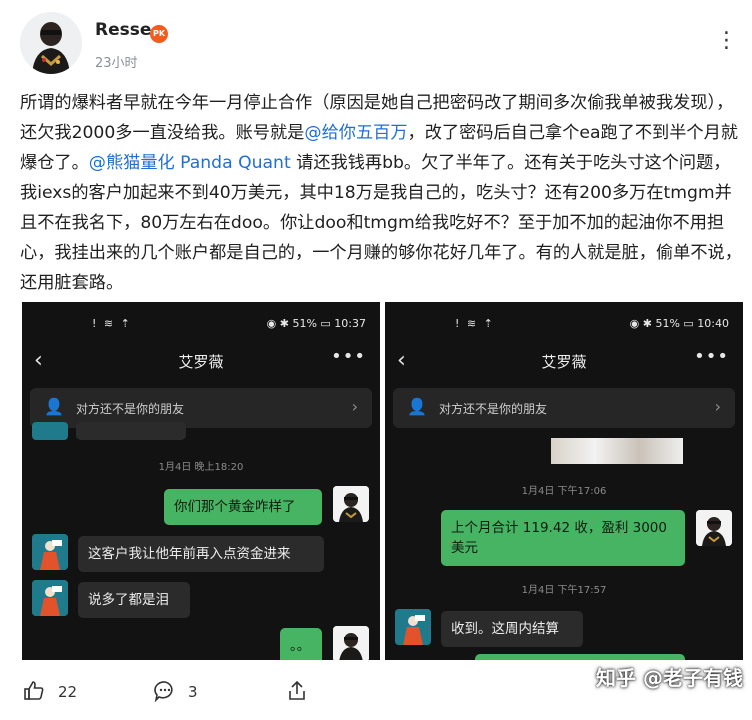 This screenshot has width=752, height=720. Describe the element at coordinates (201, 554) in the screenshot. I see `chat-bubble-received: 这客户我让他年前再入点资金进来` at that location.